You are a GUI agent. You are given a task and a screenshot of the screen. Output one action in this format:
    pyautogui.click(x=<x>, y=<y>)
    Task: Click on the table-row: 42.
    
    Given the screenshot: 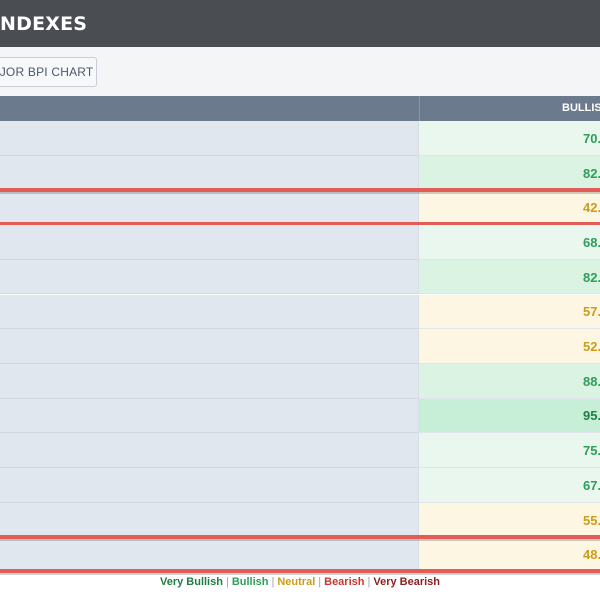 What is the action you would take?
    pyautogui.click(x=300, y=208)
    